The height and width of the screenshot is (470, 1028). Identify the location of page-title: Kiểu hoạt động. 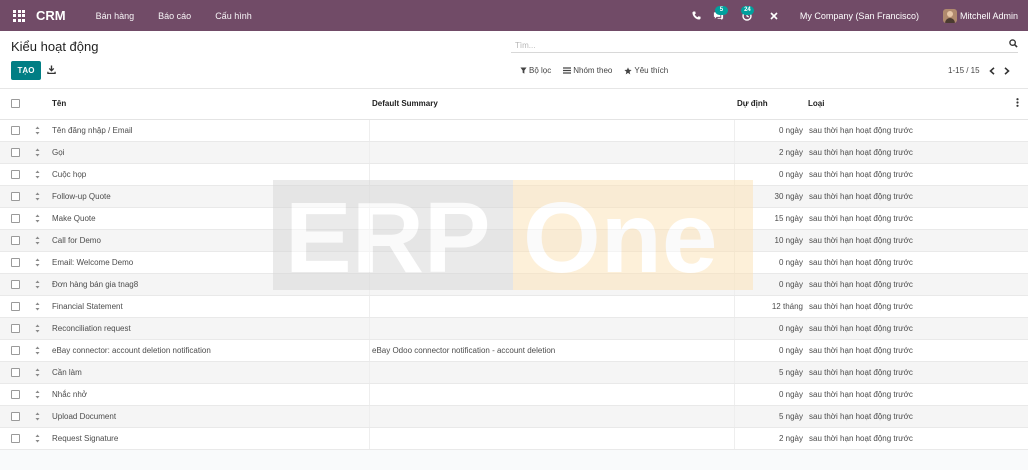
(55, 46).